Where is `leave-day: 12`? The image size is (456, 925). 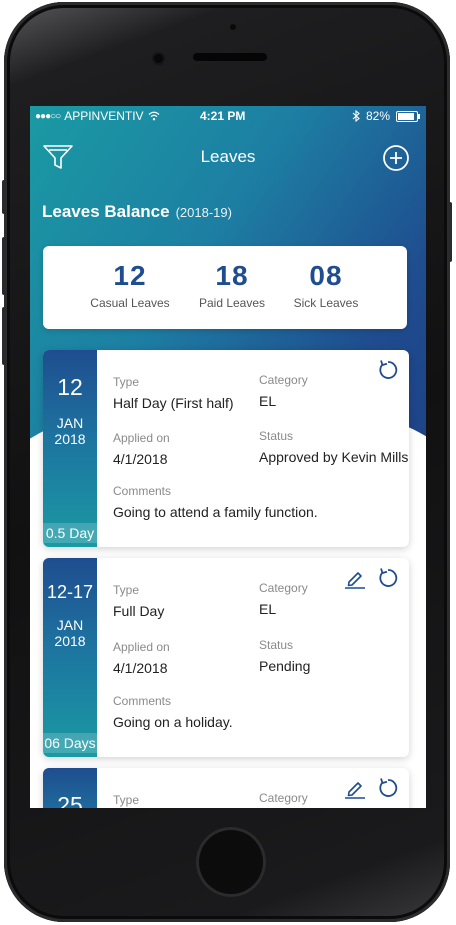
leave-day: 12 is located at coordinates (70, 387).